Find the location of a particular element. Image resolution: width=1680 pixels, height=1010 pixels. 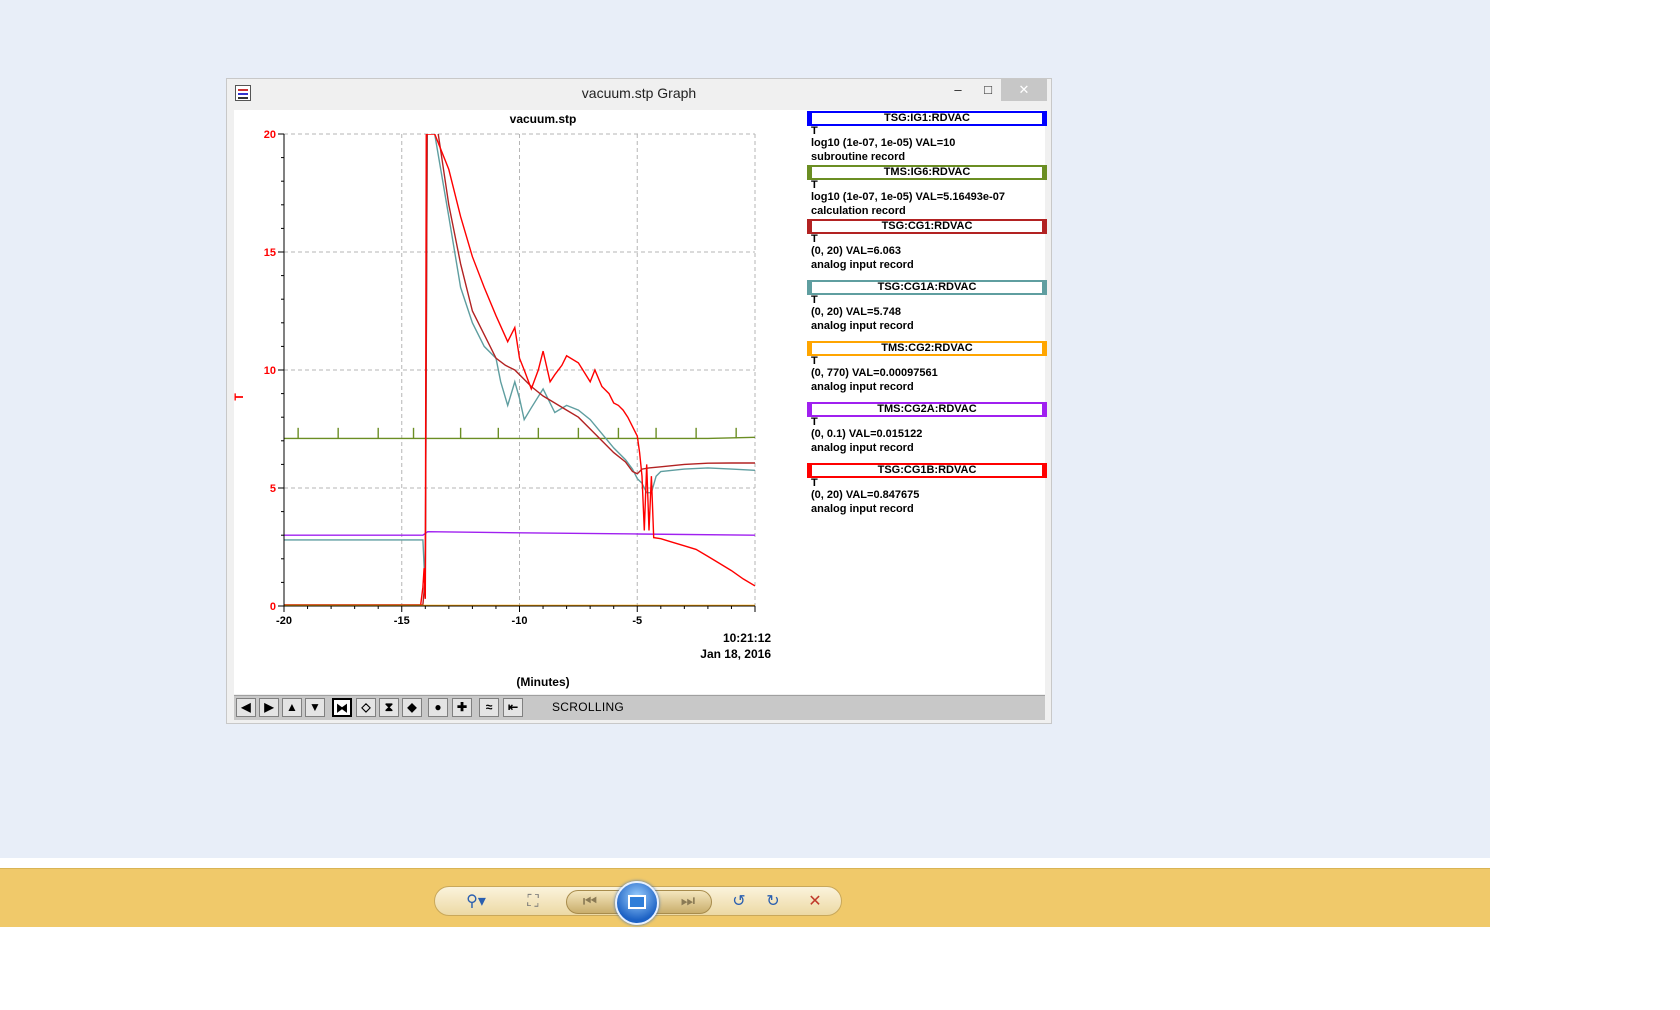

y-tick-label: 20 is located at coordinates (270, 135).